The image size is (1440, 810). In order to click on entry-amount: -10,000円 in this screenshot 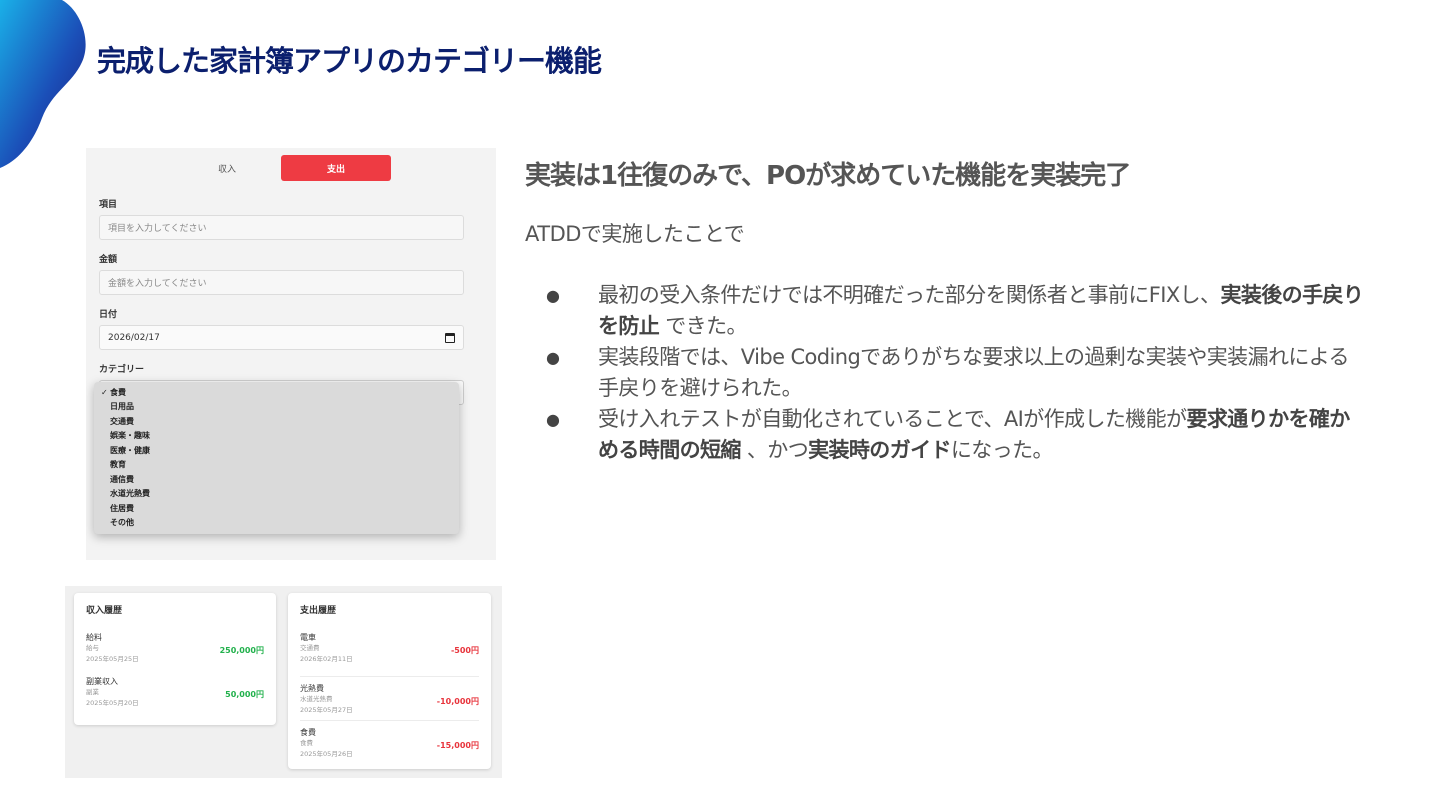, I will do `click(457, 701)`.